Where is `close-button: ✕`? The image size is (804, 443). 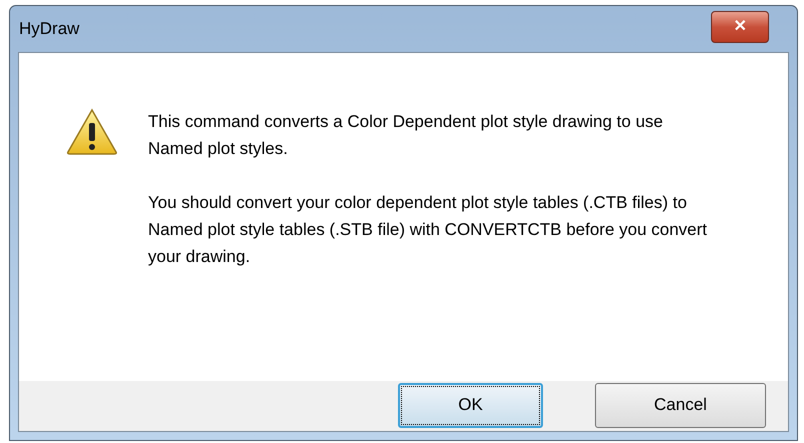
close-button: ✕ is located at coordinates (740, 27).